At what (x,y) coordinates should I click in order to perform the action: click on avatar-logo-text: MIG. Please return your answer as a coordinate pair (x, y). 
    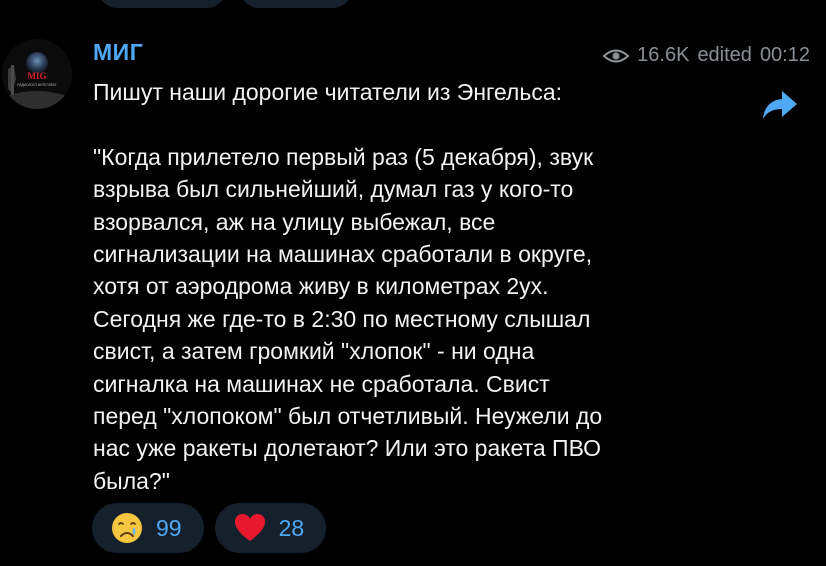
    Looking at the image, I should click on (37, 76).